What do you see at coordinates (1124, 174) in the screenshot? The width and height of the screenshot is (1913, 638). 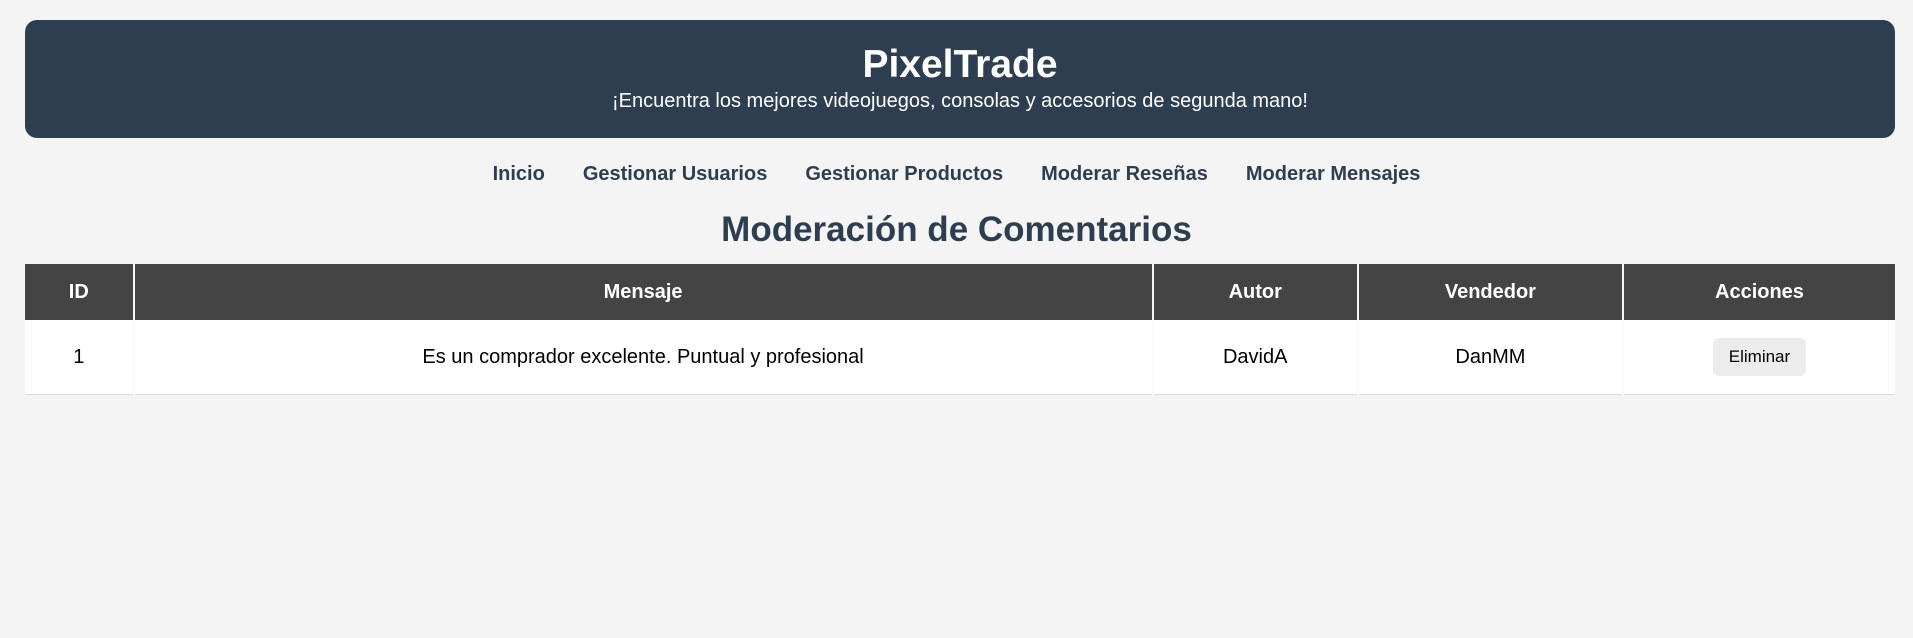 I see `nav-item-moderar-resenas: Moderar Reseñas` at bounding box center [1124, 174].